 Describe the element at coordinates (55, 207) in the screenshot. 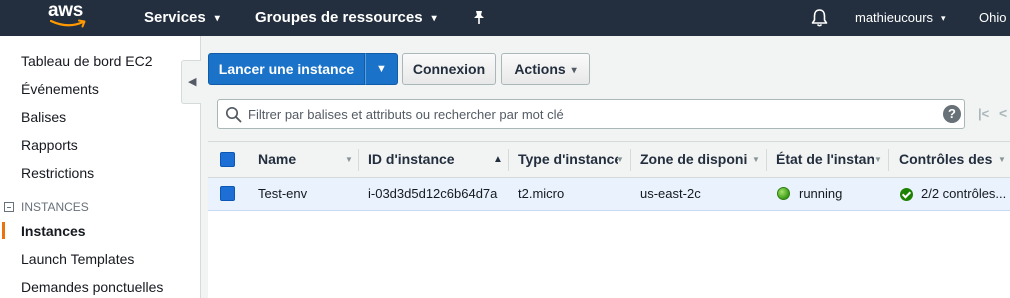

I see `sidebar-section-label: INSTANCES` at that location.